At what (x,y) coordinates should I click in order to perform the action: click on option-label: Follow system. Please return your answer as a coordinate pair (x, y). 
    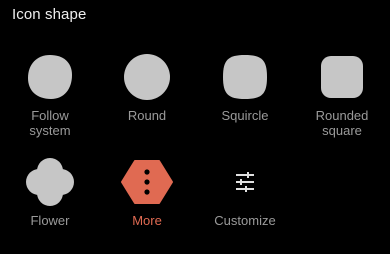
    Looking at the image, I should click on (50, 123).